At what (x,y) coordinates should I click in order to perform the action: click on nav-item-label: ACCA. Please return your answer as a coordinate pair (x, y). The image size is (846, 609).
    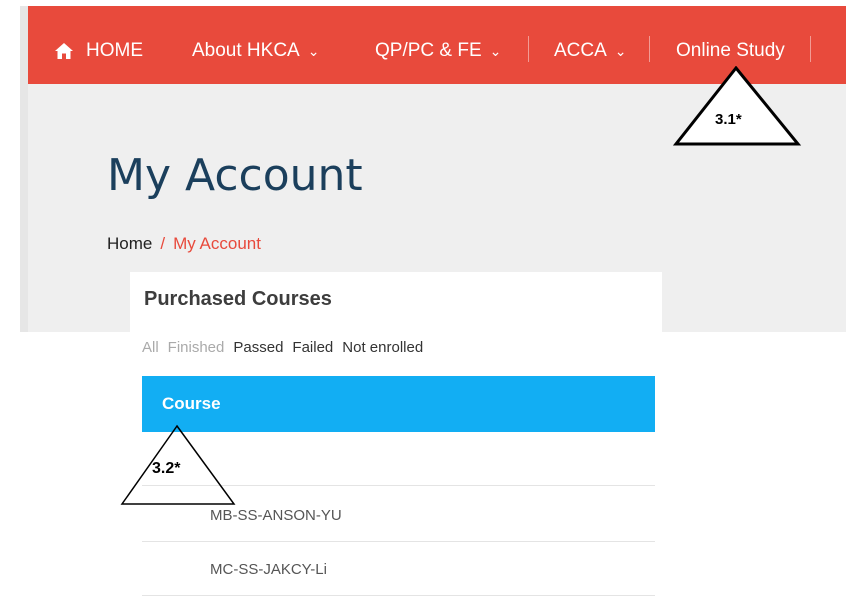
    Looking at the image, I should click on (580, 50).